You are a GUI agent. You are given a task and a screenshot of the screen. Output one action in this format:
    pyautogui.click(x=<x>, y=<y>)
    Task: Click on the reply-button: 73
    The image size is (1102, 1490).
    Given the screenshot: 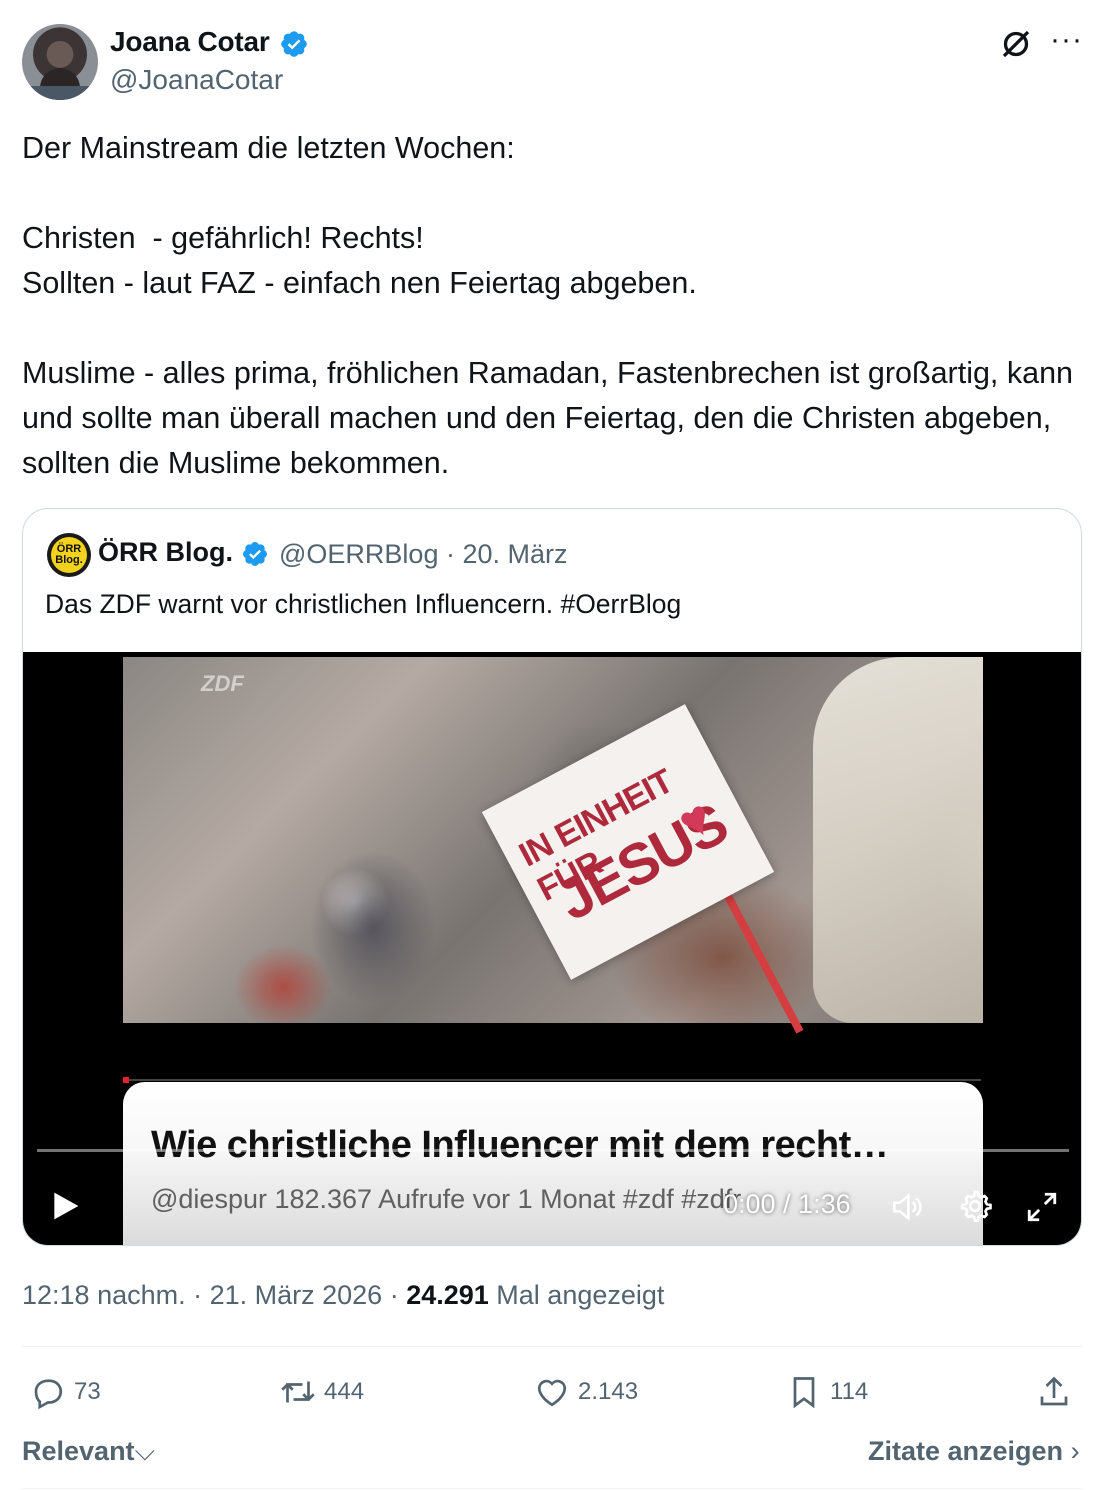 What is the action you would take?
    pyautogui.click(x=65, y=1392)
    